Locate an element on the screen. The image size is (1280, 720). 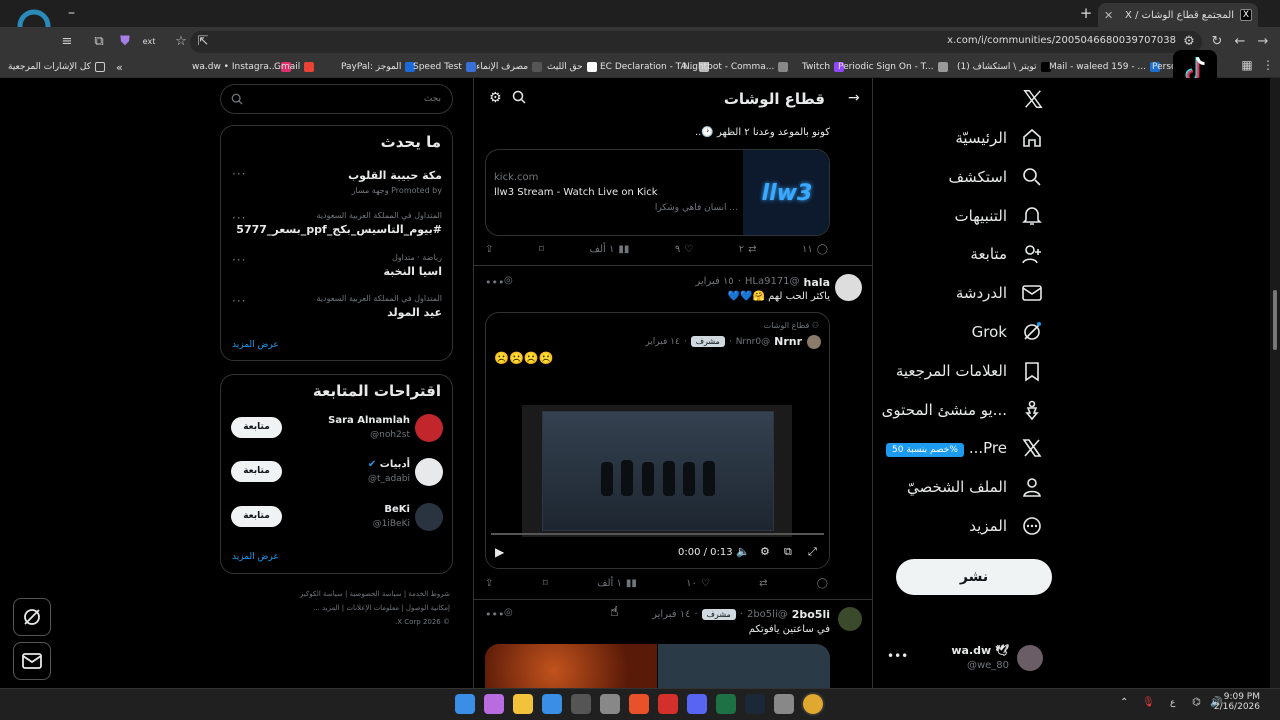
trend-item: مكة حبيبة القلوب Promoted by وجهة مسار is located at coordinates (342, 180).